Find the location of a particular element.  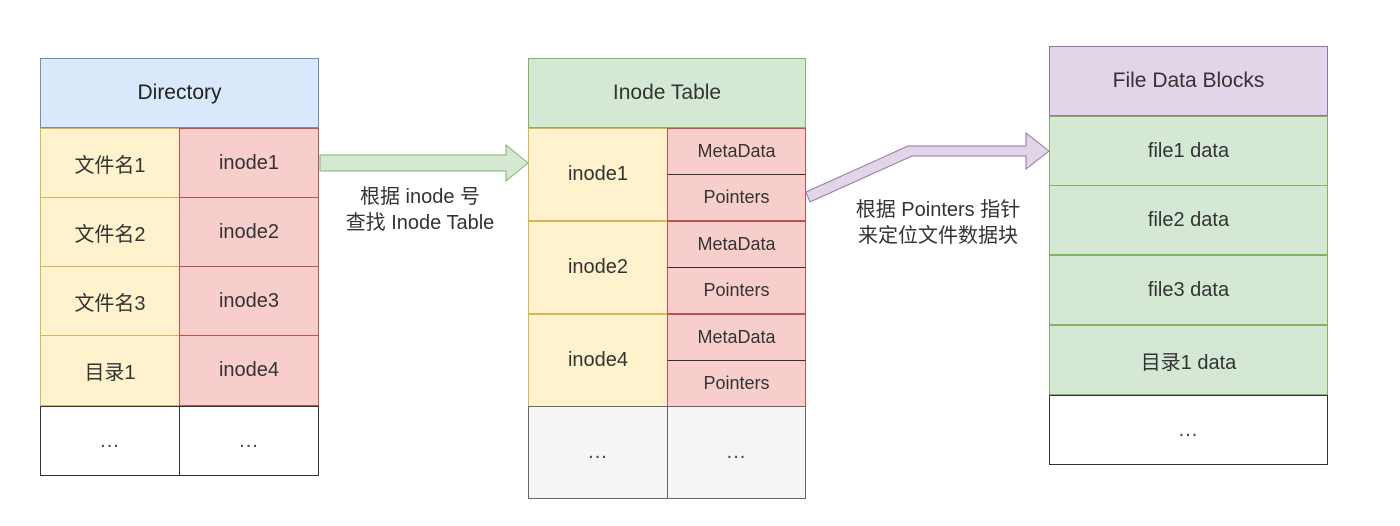

arrow1-label-line2: 查找 Inode Table is located at coordinates (420, 223).